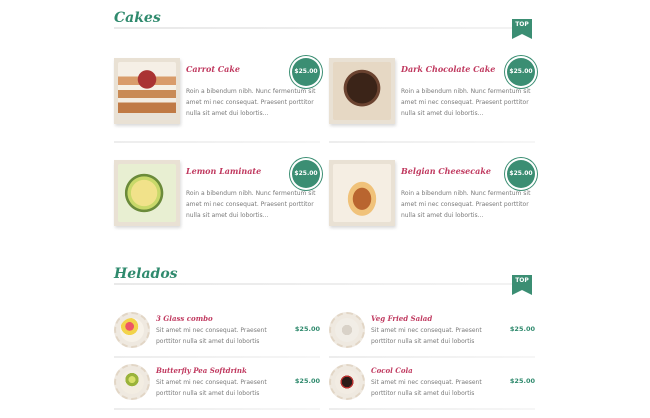  What do you see at coordinates (184, 318) in the screenshot?
I see `item-title: 3 Glass combo` at bounding box center [184, 318].